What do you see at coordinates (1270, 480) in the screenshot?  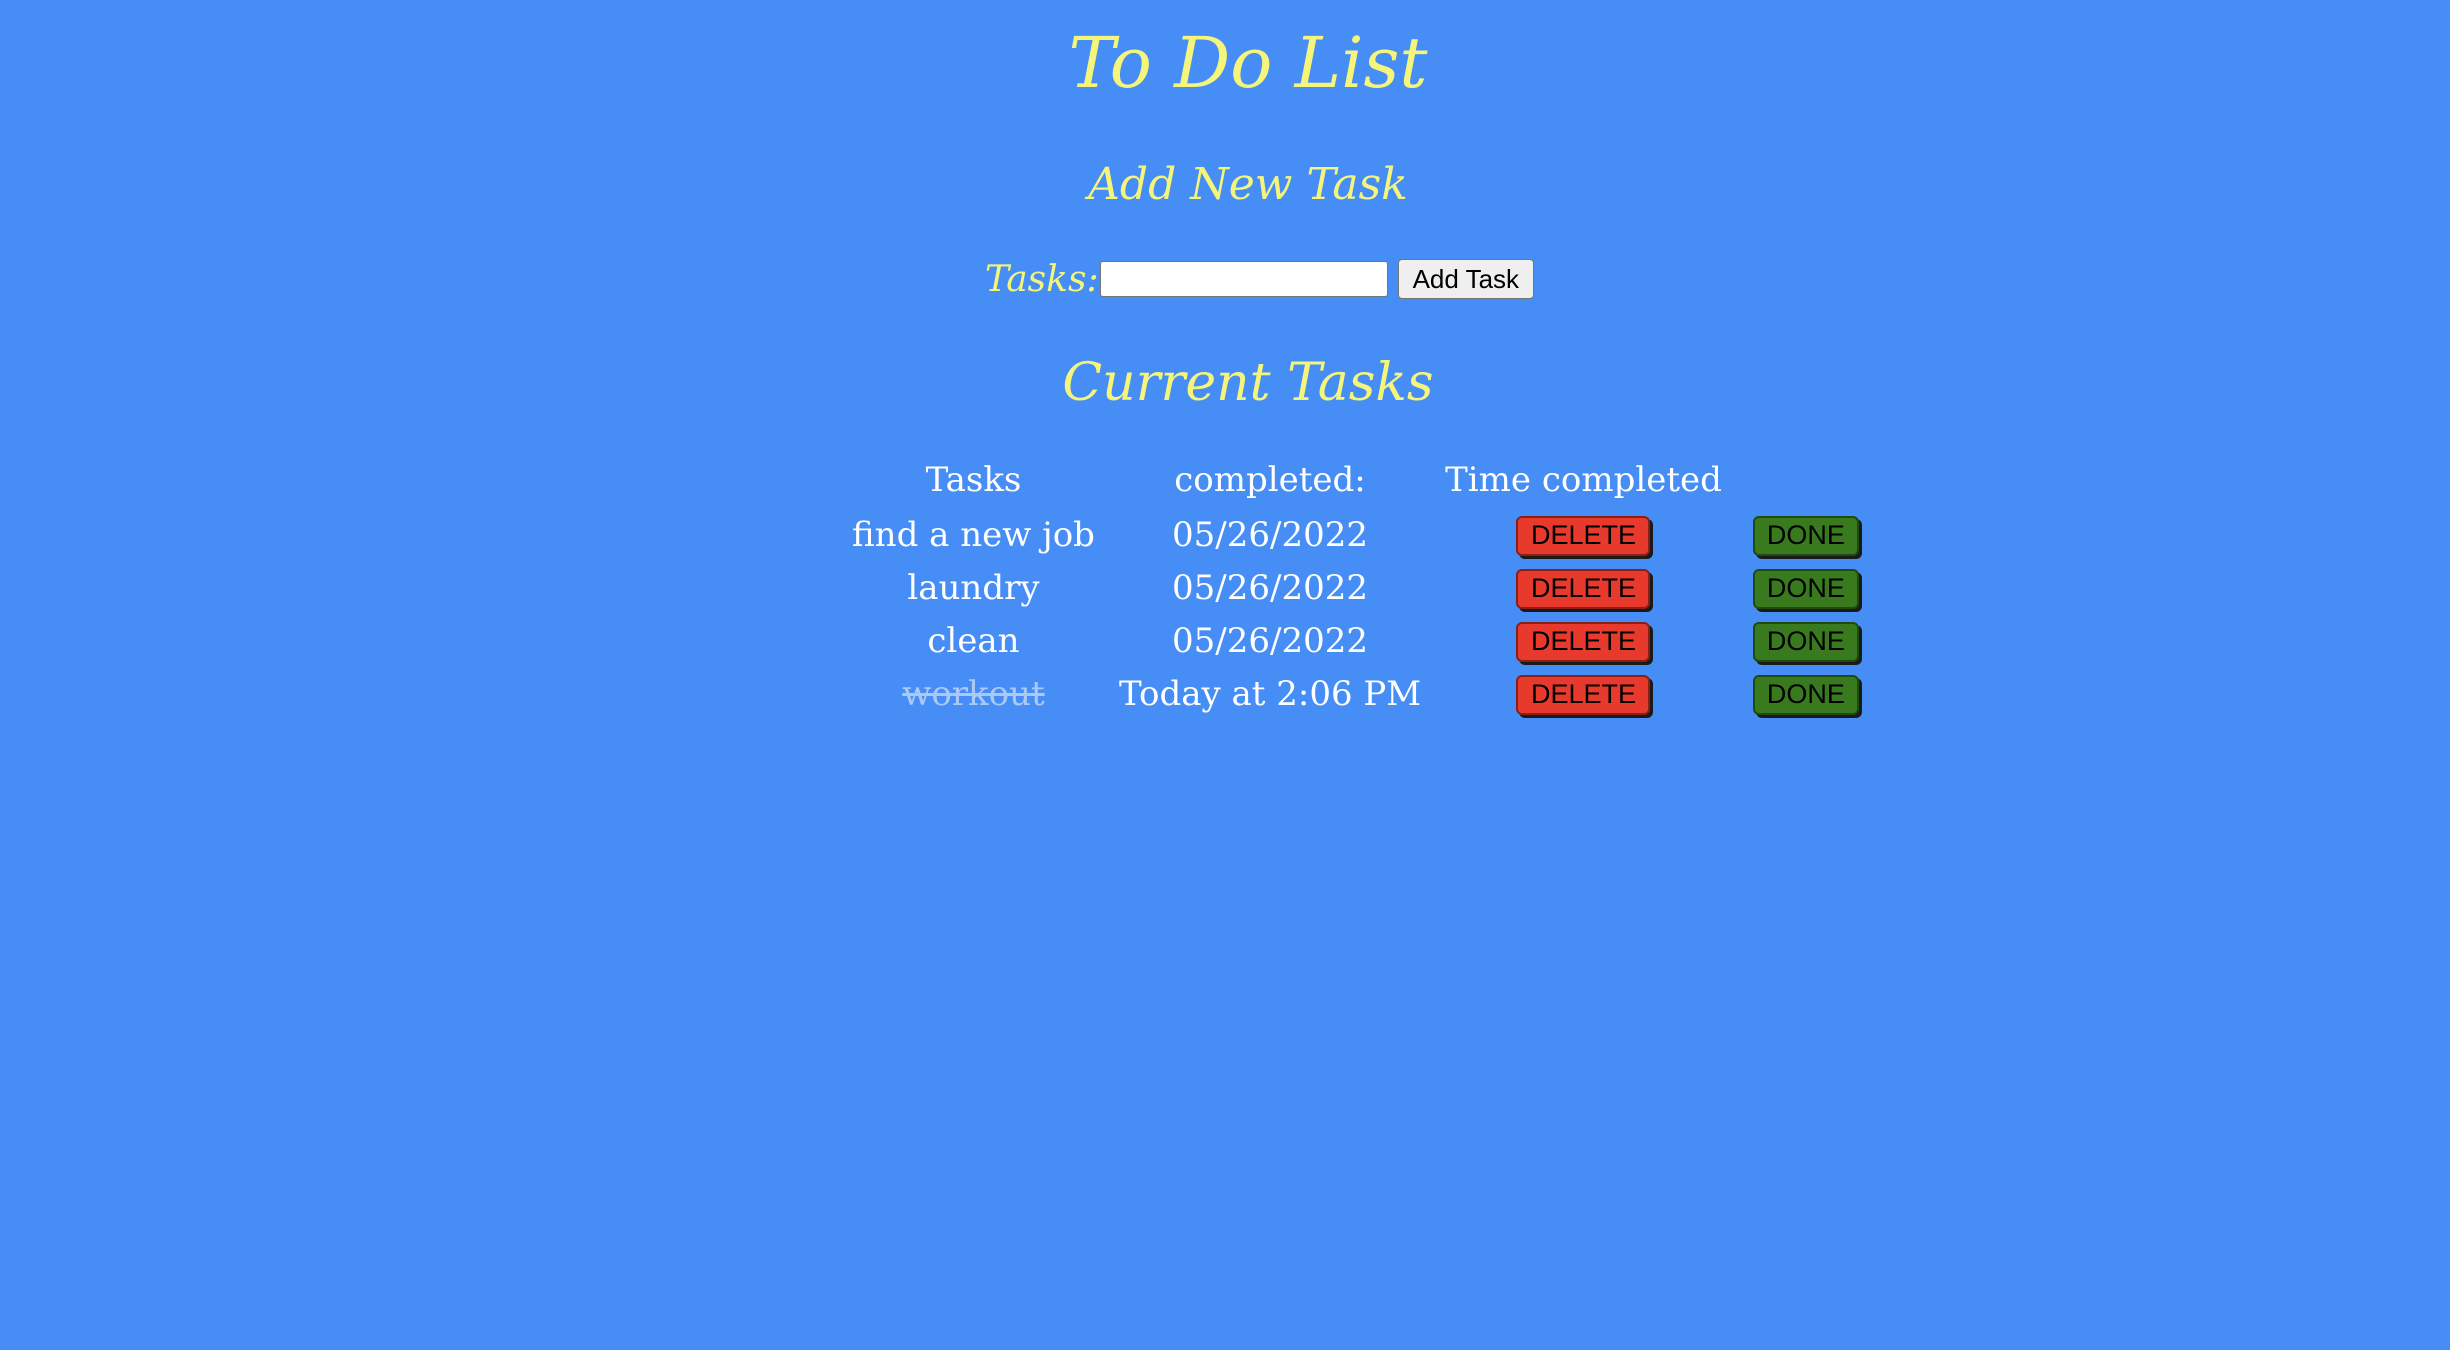 I see `column-header-completed: completed:` at bounding box center [1270, 480].